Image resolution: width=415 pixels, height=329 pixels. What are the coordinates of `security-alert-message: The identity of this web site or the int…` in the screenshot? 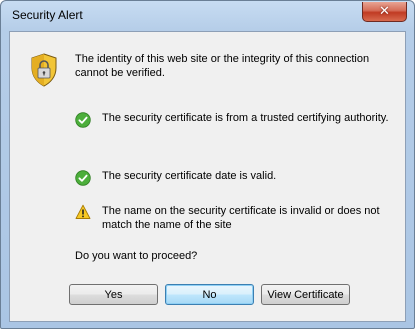 It's located at (222, 66).